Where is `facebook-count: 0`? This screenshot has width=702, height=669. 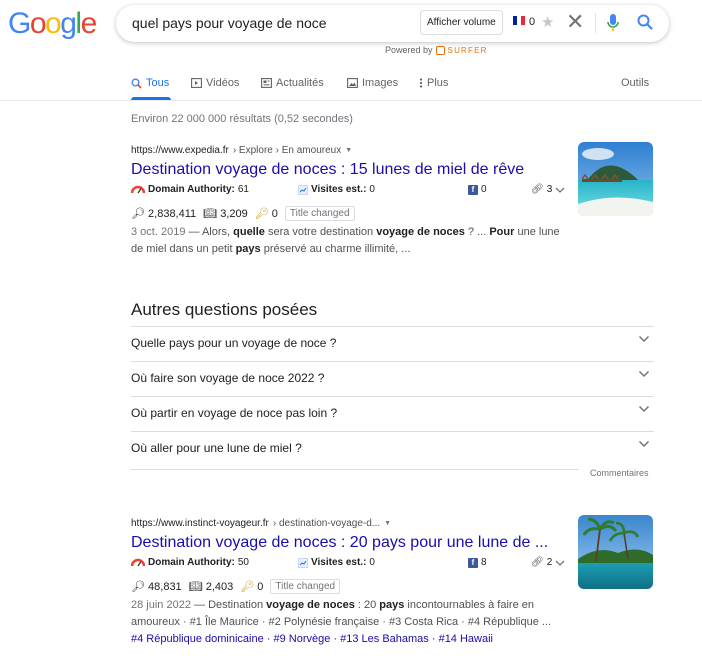 facebook-count: 0 is located at coordinates (484, 189).